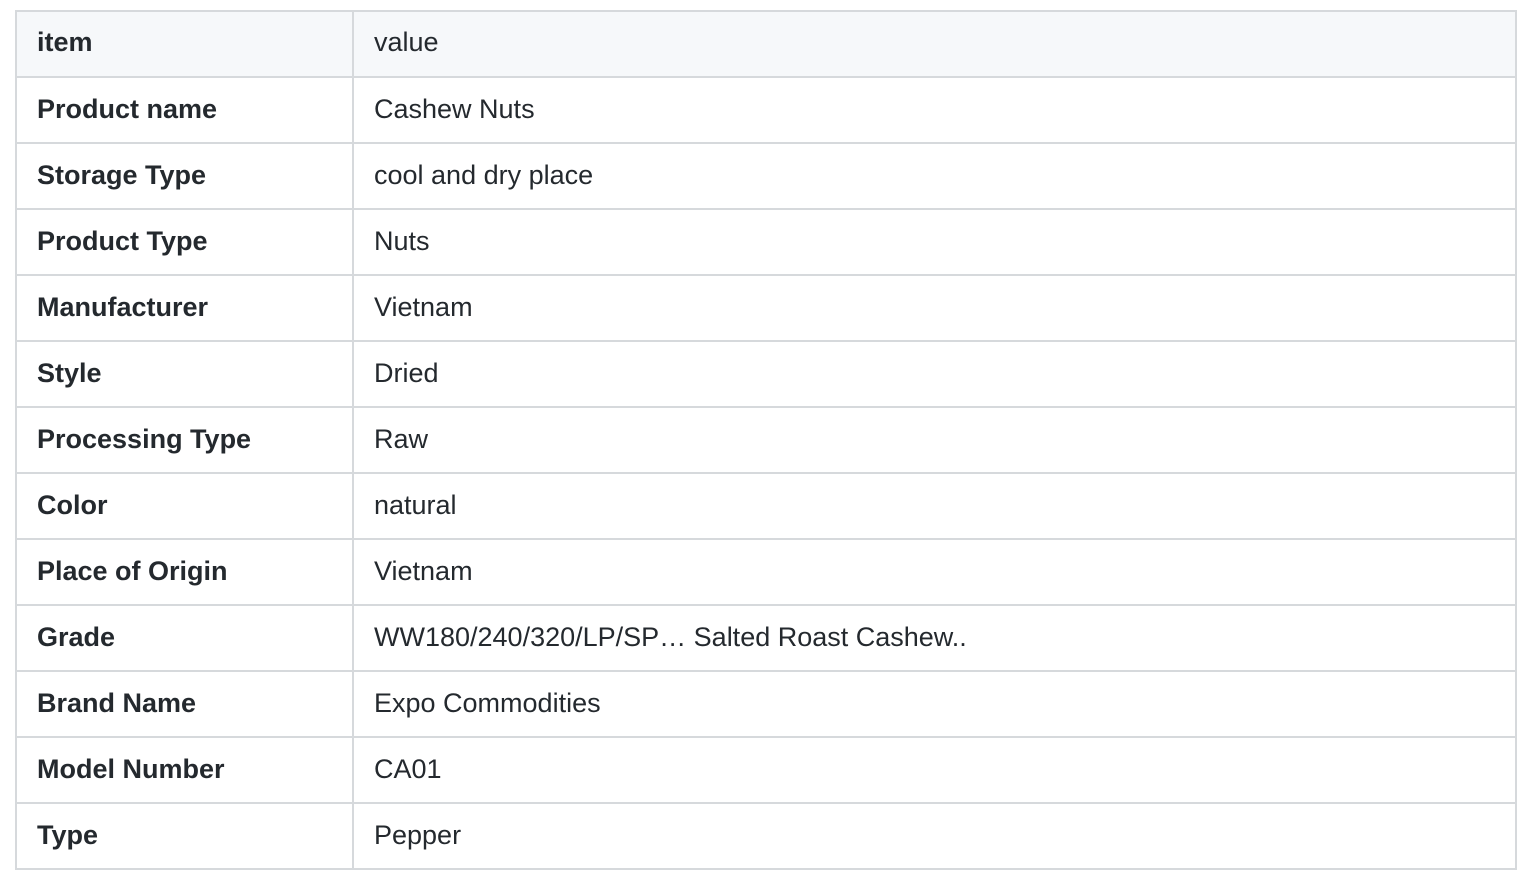 Image resolution: width=1526 pixels, height=878 pixels. What do you see at coordinates (184, 638) in the screenshot?
I see `row-key-grade: Grade` at bounding box center [184, 638].